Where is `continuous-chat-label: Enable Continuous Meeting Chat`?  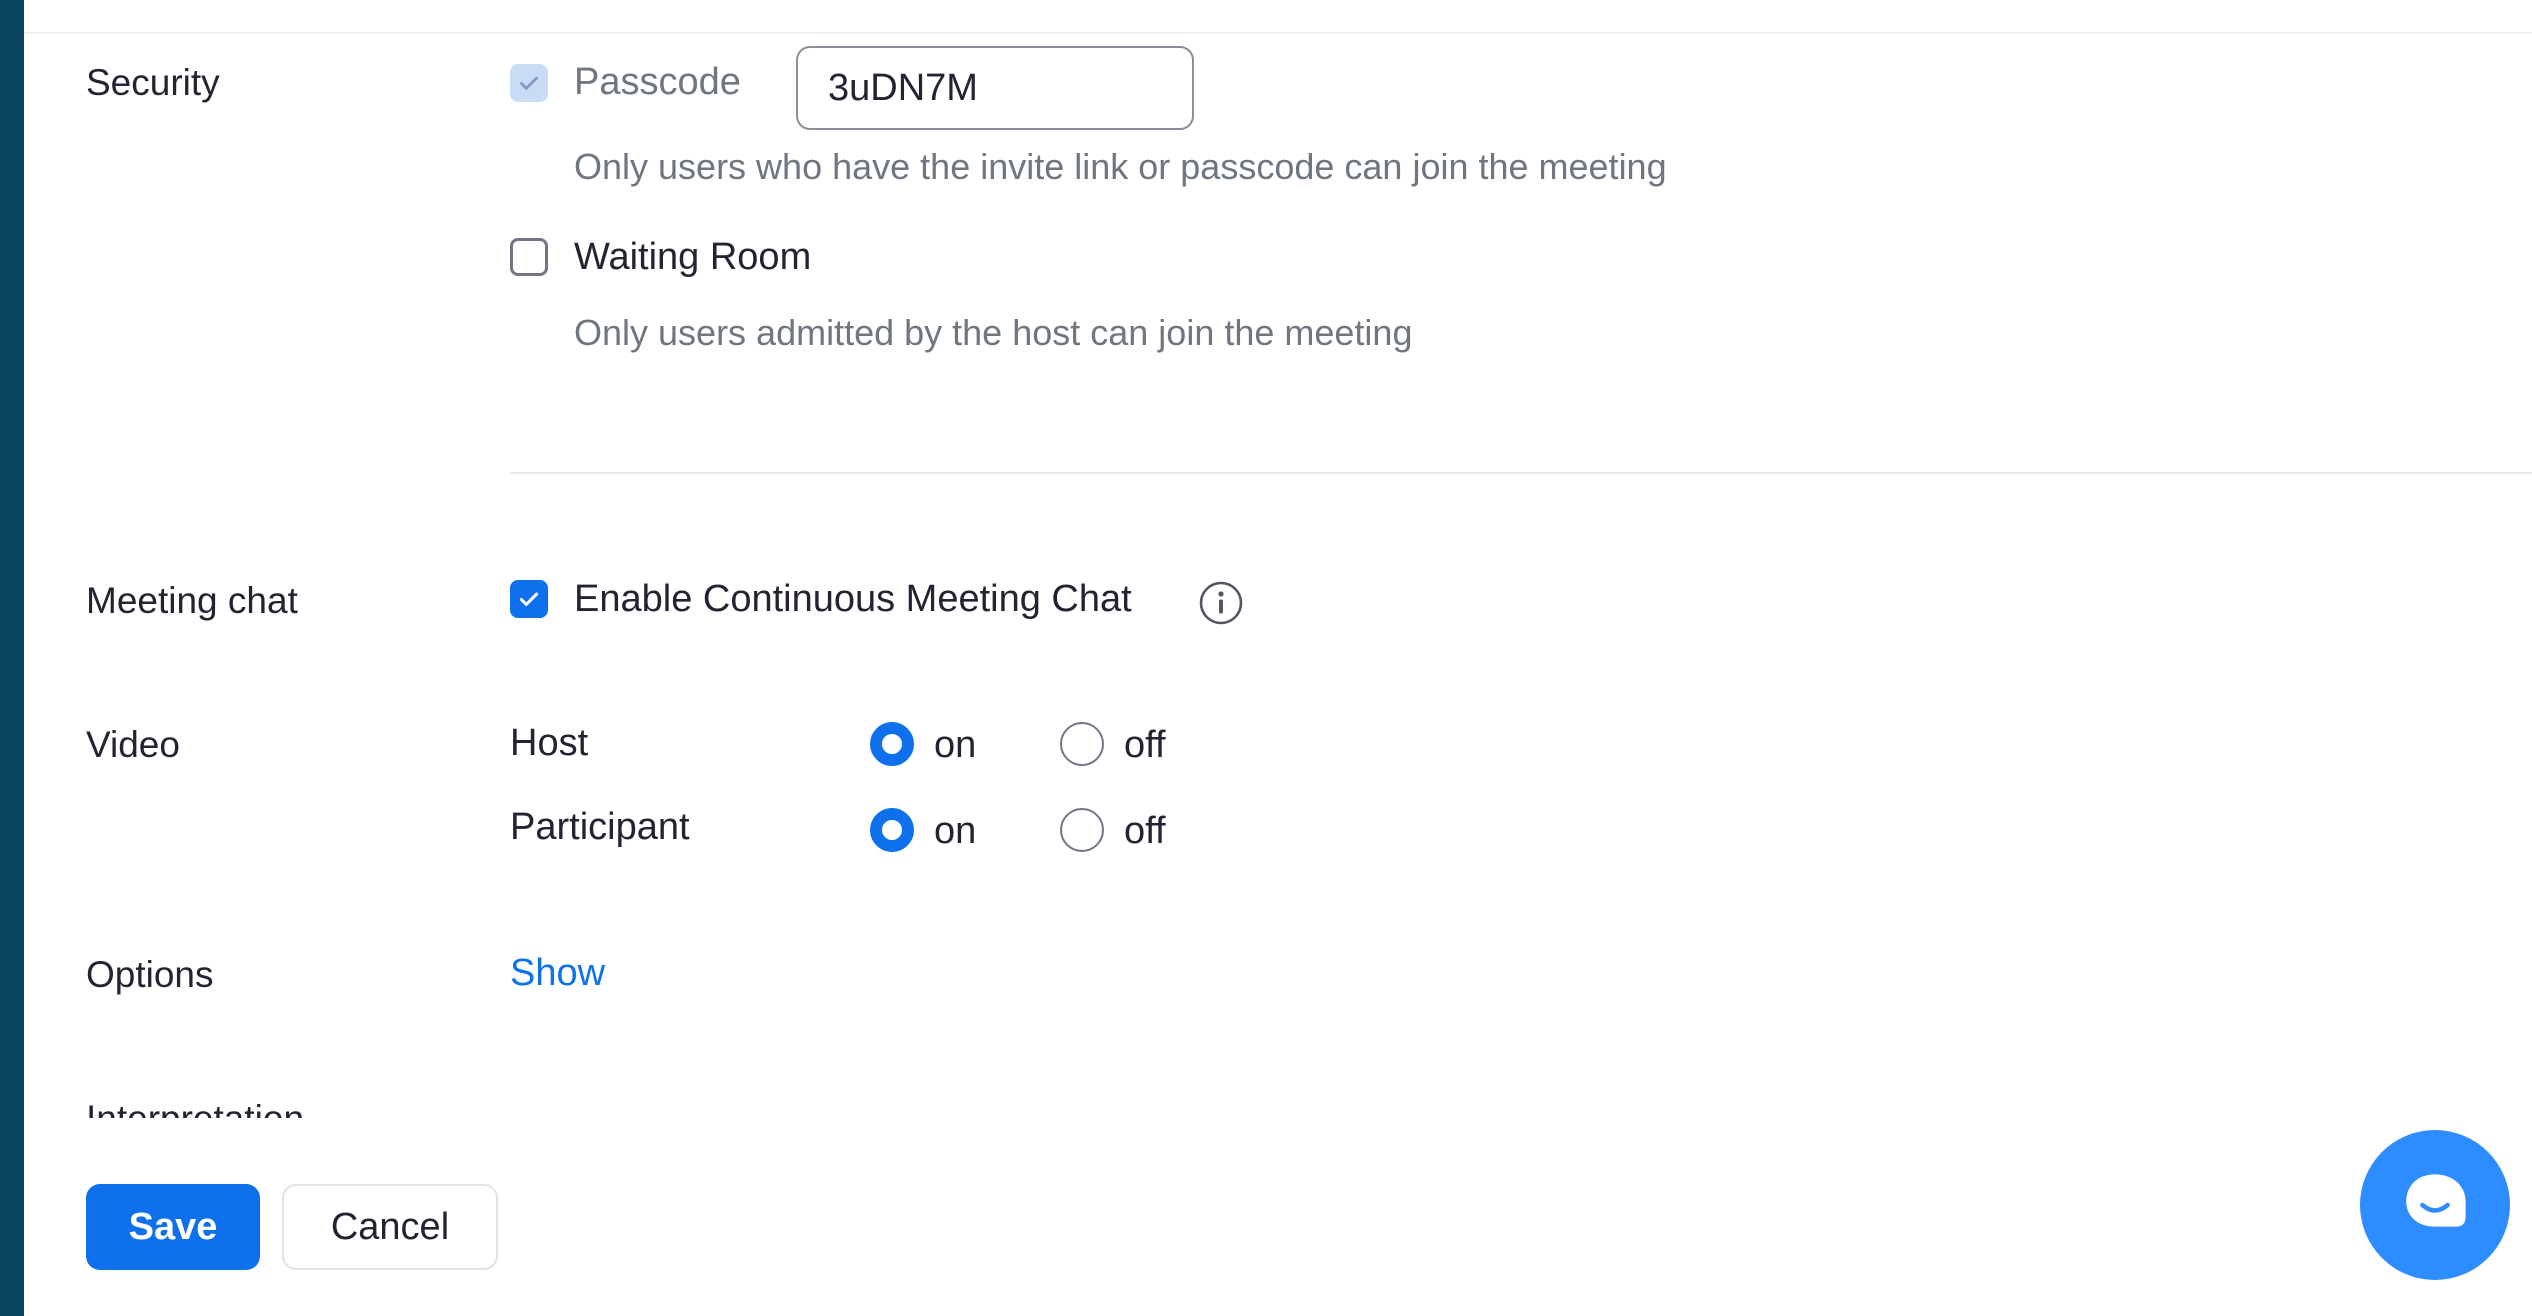
continuous-chat-label: Enable Continuous Meeting Chat is located at coordinates (853, 599).